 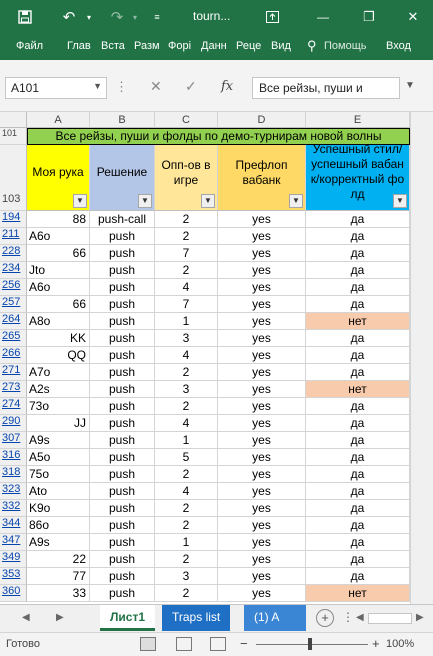 What do you see at coordinates (13, 542) in the screenshot?
I see `row-header: 347` at bounding box center [13, 542].